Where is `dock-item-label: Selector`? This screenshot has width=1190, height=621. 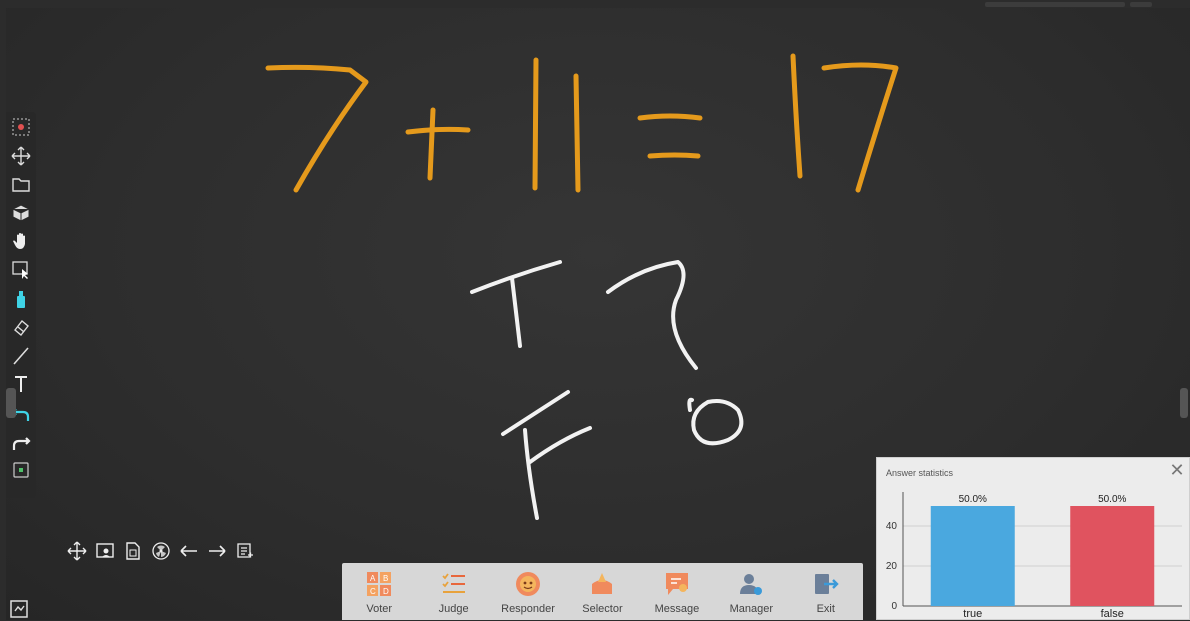
dock-item-label: Selector is located at coordinates (602, 609).